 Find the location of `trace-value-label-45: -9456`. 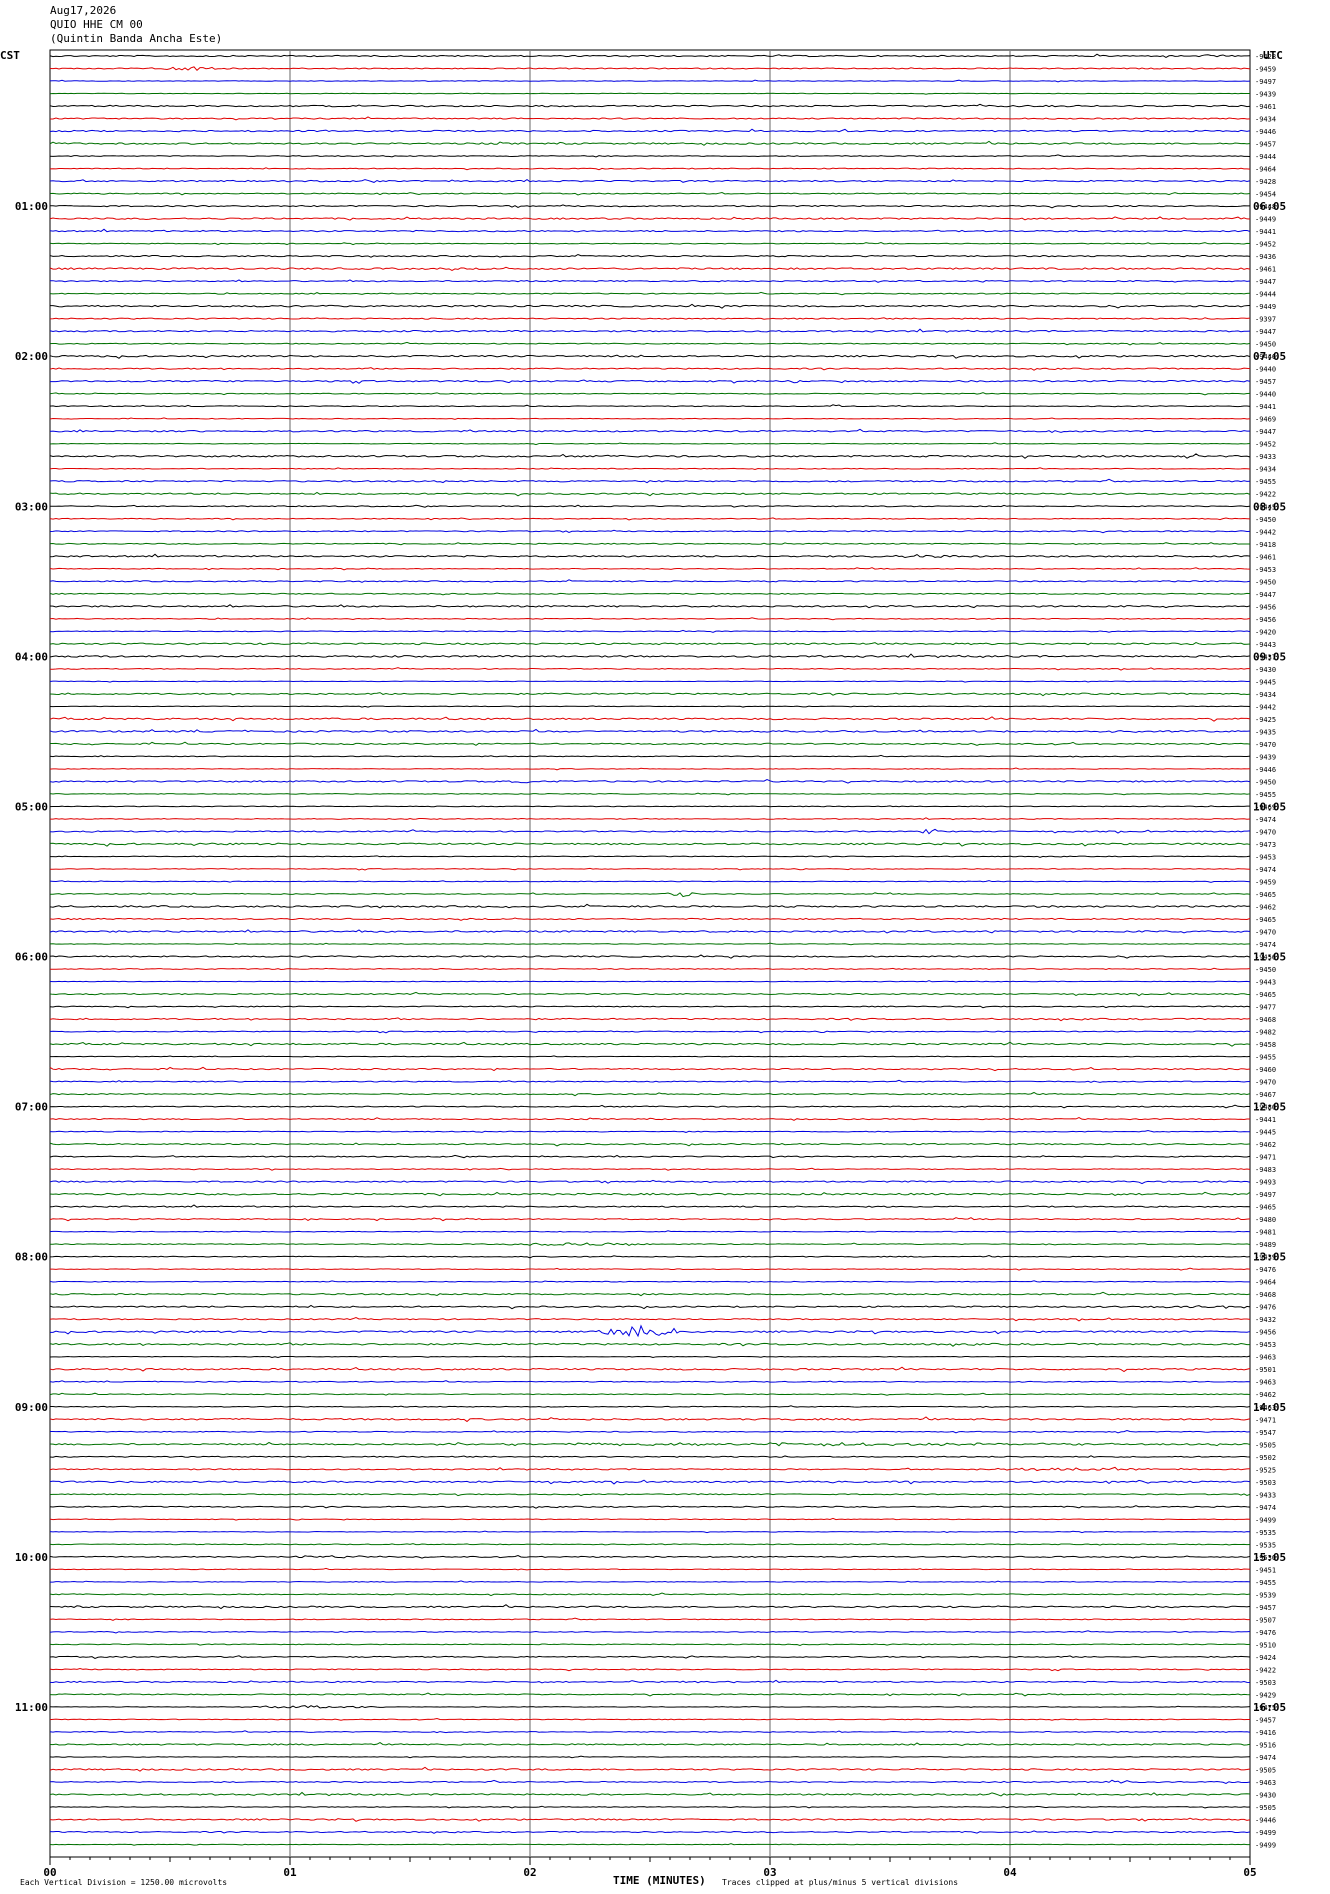

trace-value-label-45: -9456 is located at coordinates (1265, 620).